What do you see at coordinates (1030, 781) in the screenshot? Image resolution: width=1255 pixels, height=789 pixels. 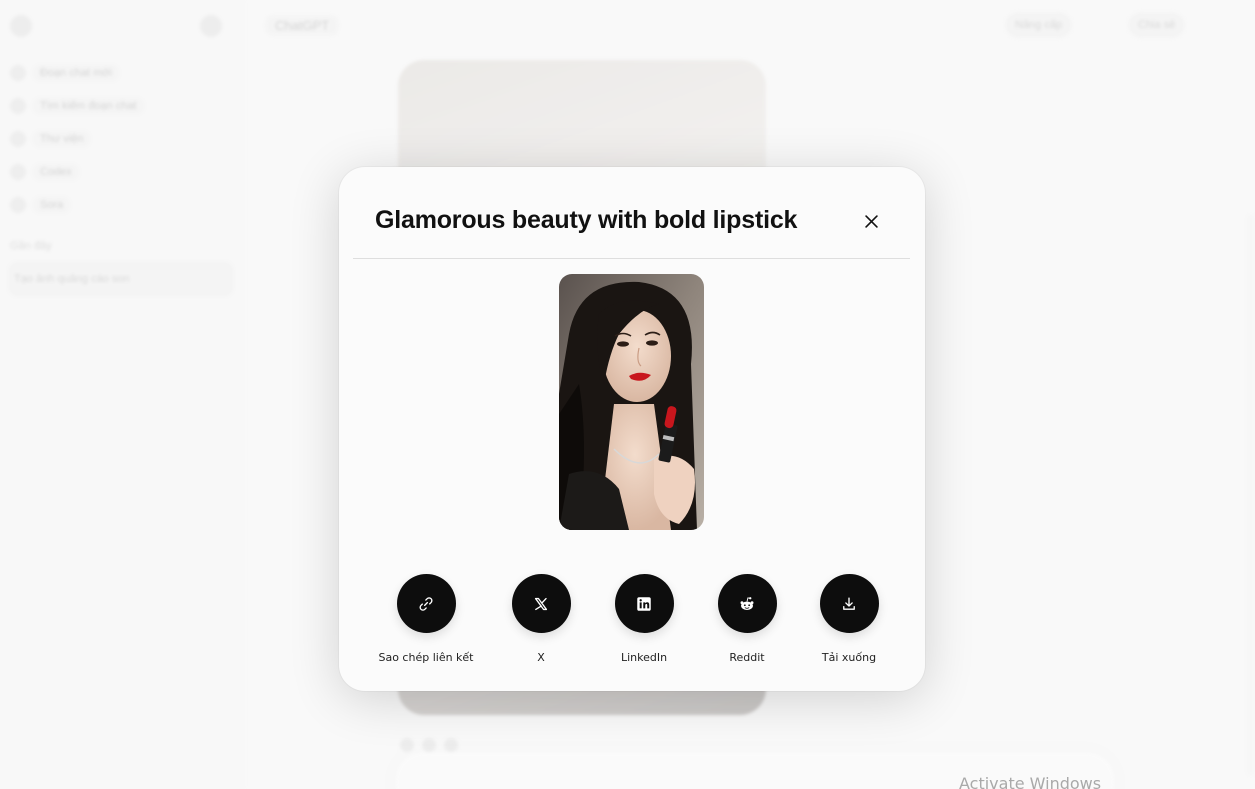 I see `activate-windows-watermark: Activate Windows` at bounding box center [1030, 781].